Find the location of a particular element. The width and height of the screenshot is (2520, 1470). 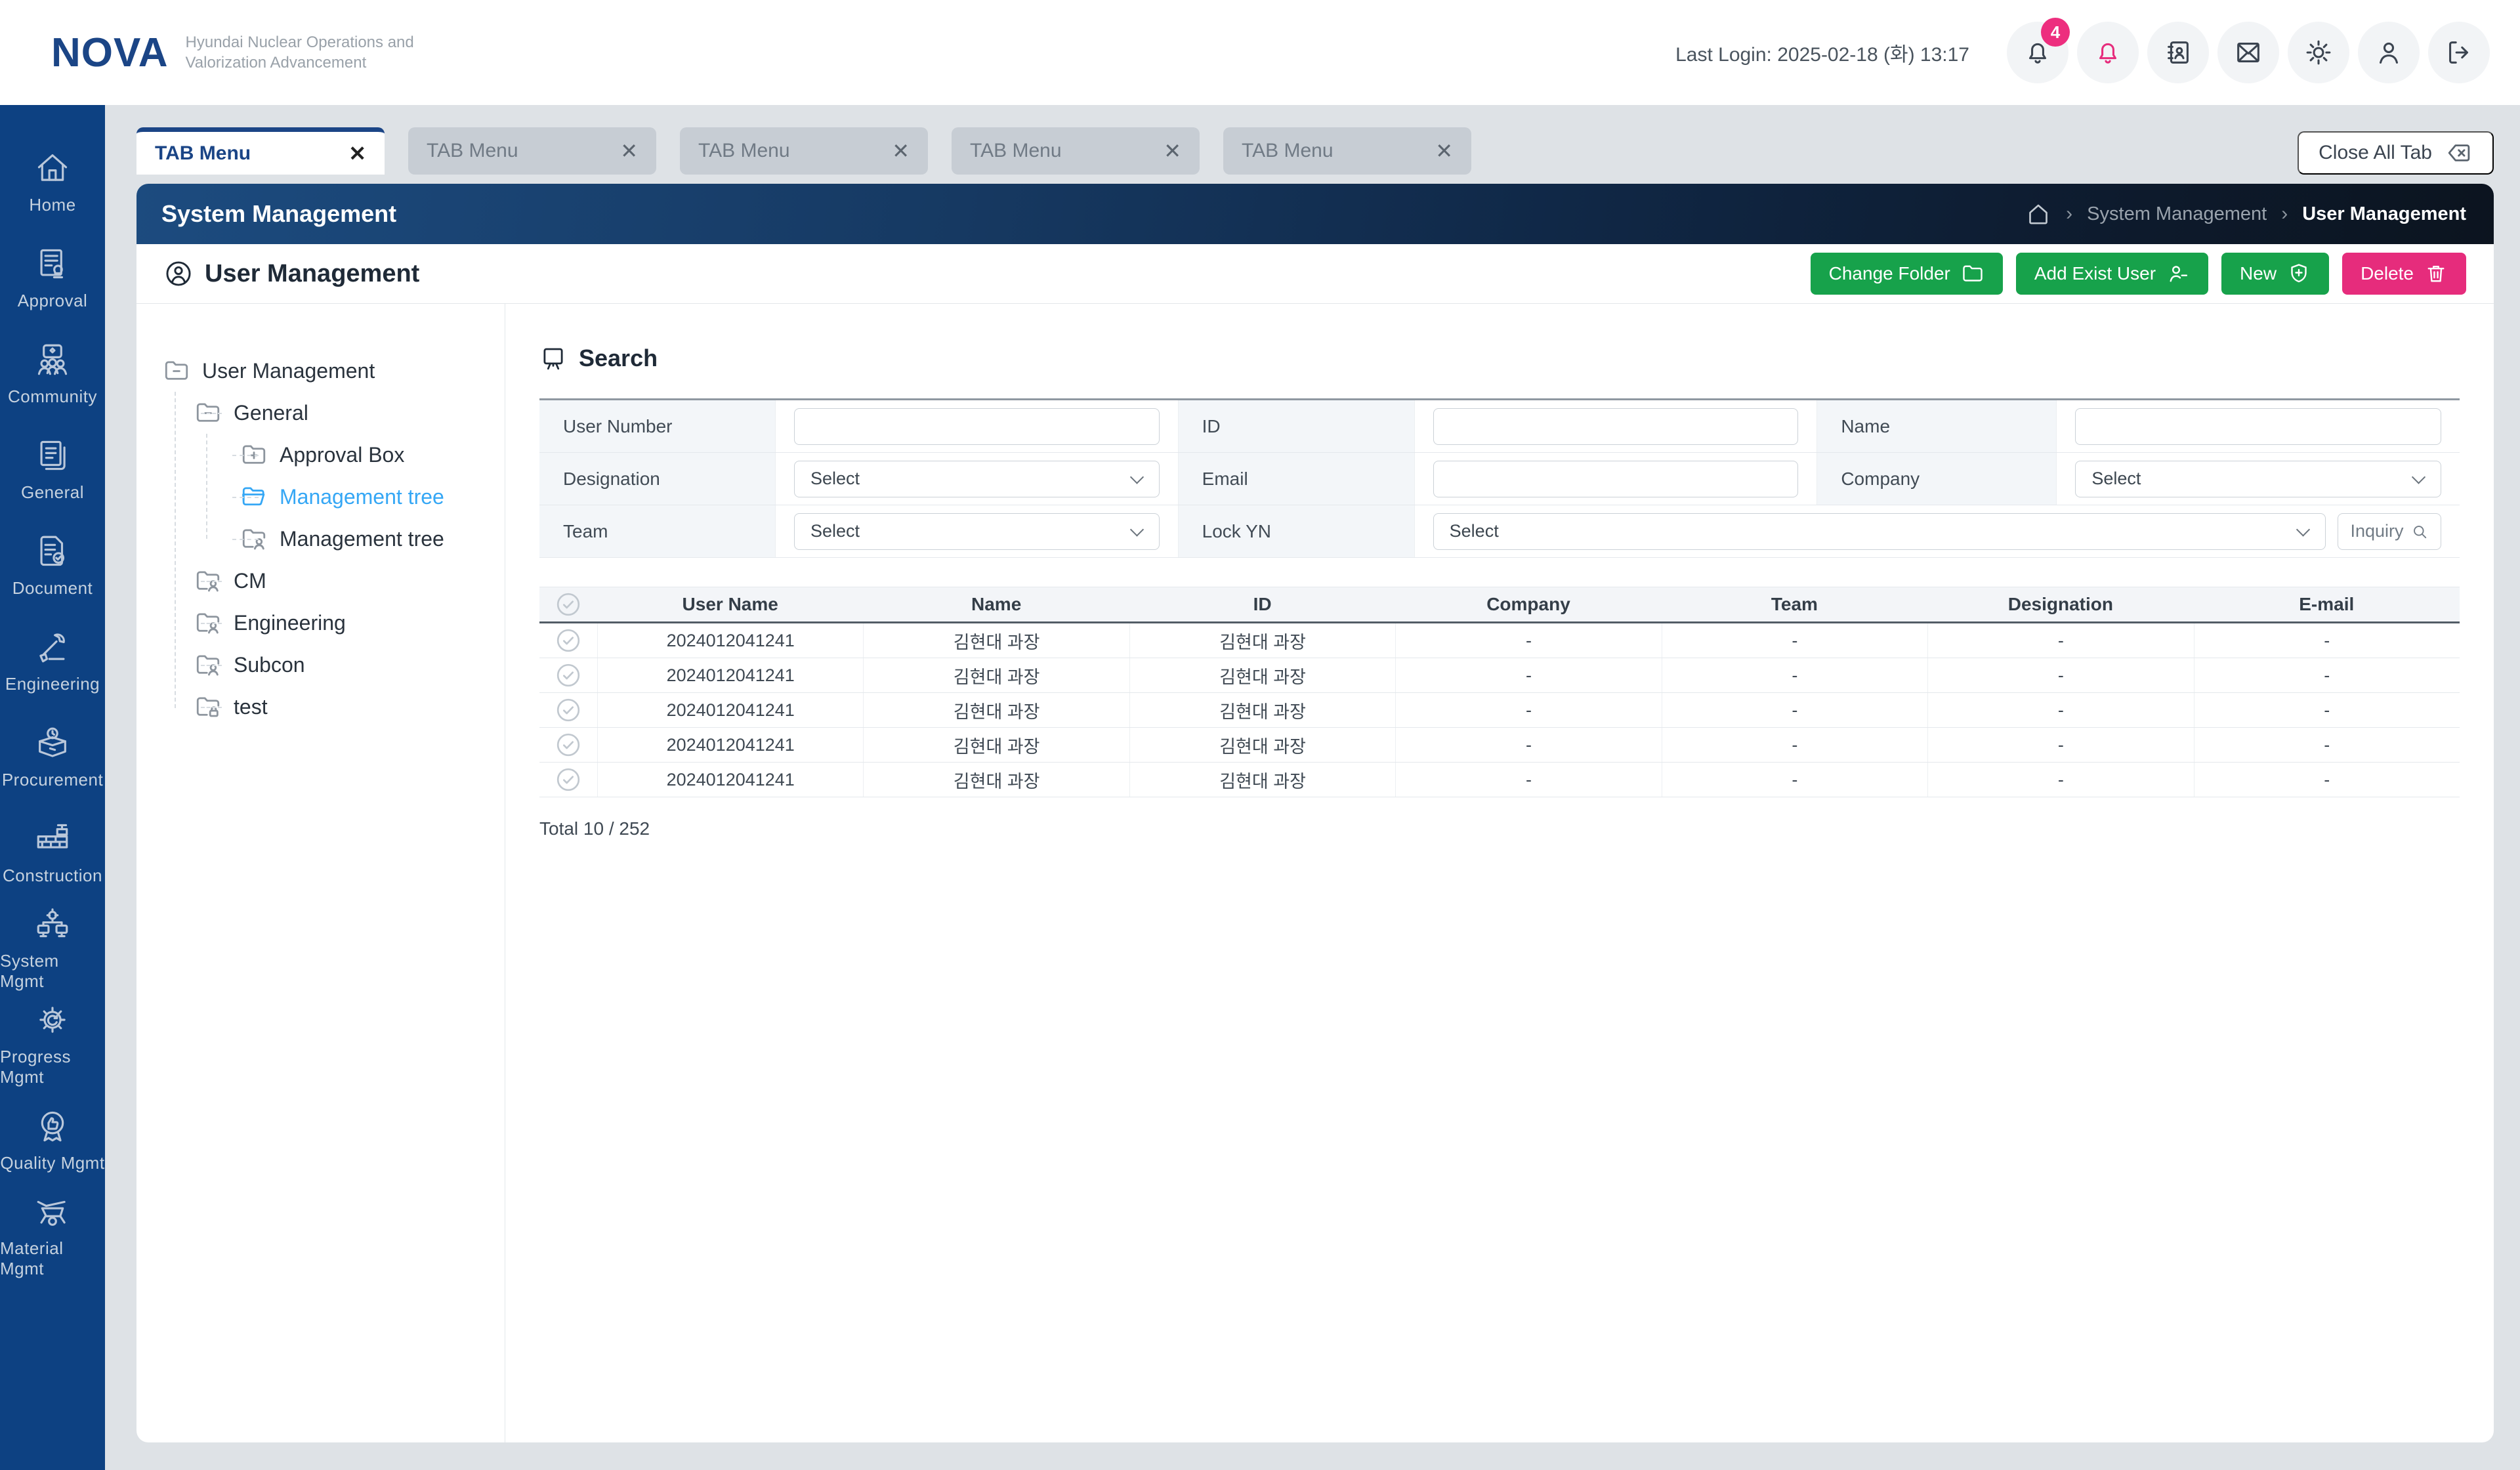

last-login-text: Last Login: 2025-02-18 (화) 13:17 is located at coordinates (1822, 55).